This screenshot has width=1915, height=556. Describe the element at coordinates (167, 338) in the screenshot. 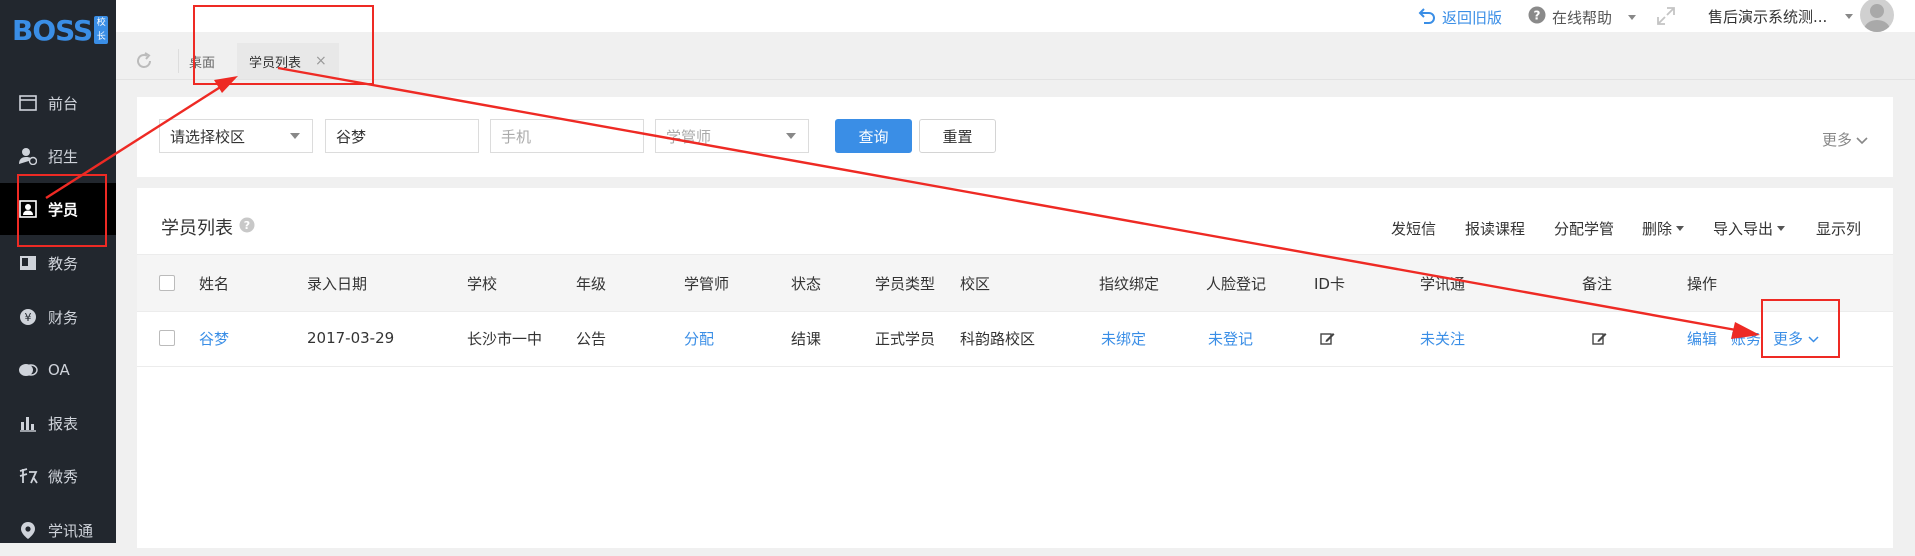

I see `row-checkbox` at that location.